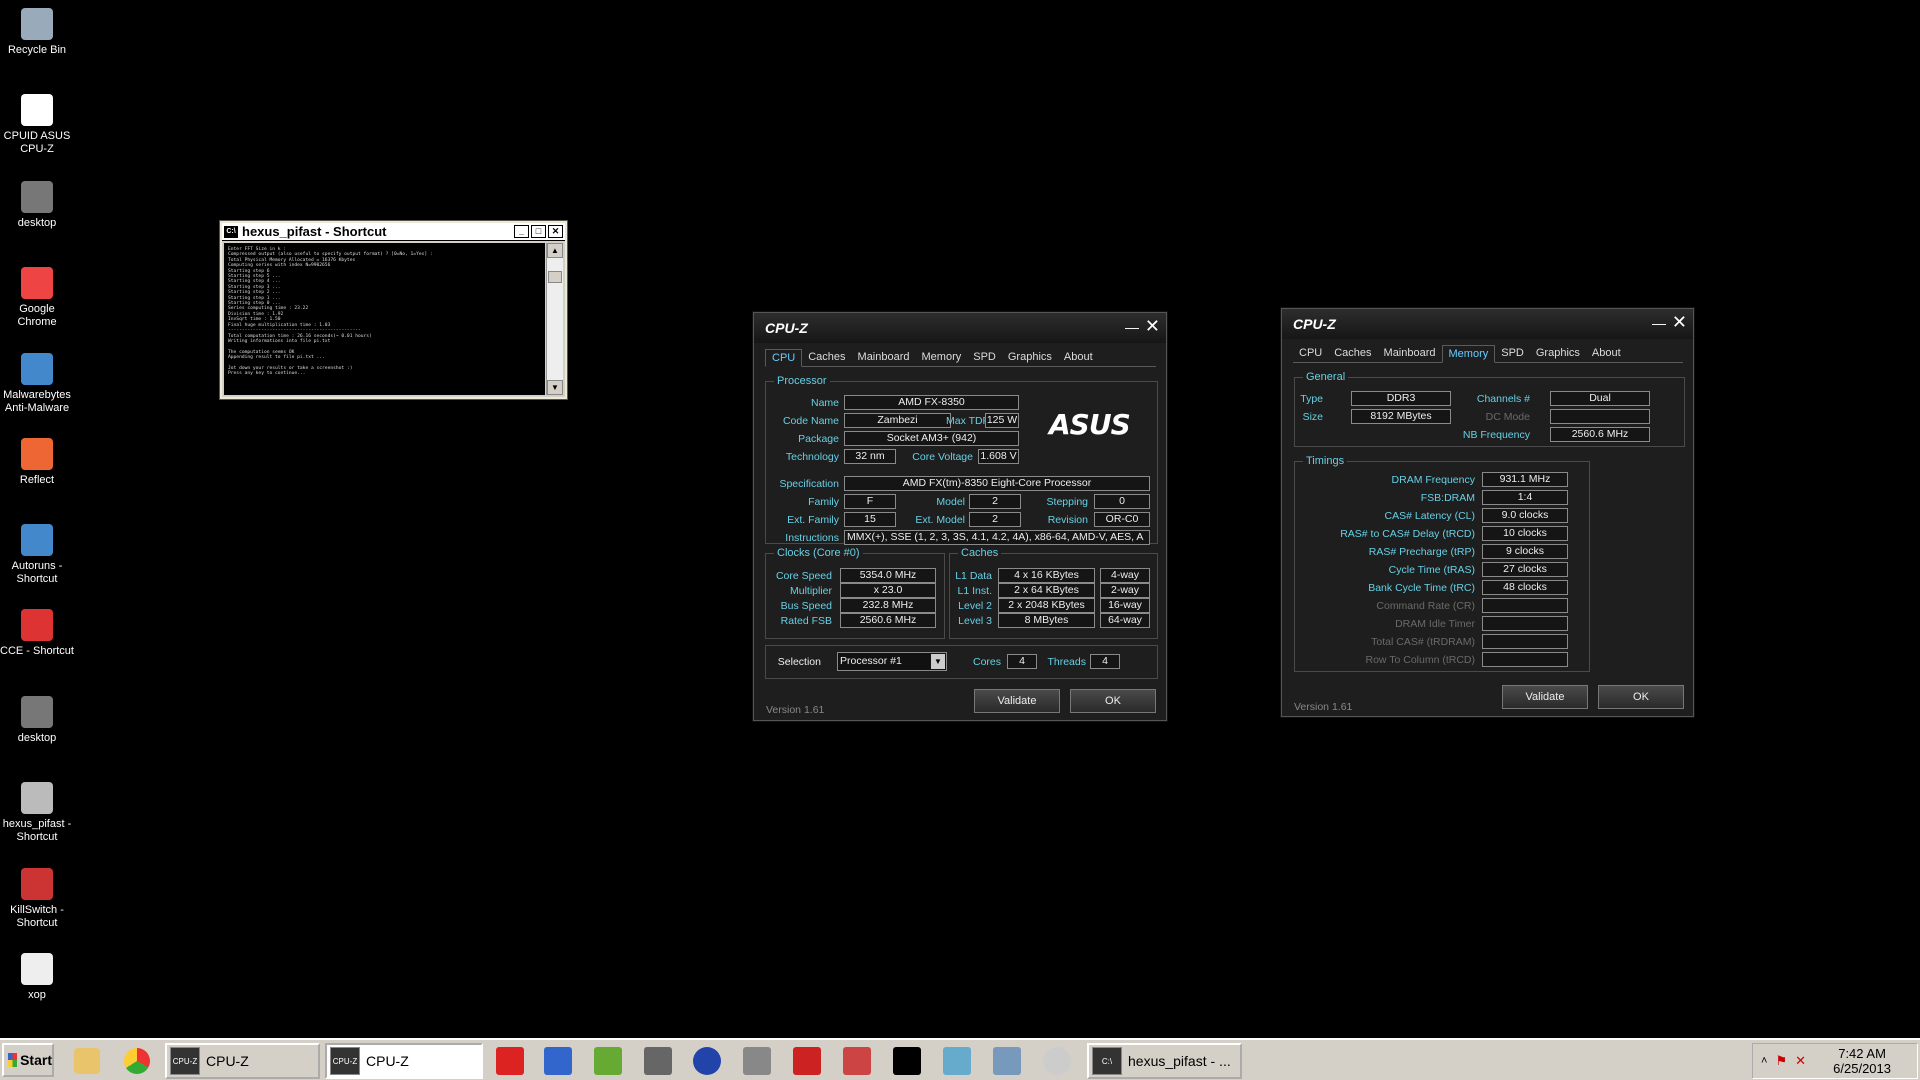 Image resolution: width=1920 pixels, height=1080 pixels. What do you see at coordinates (1764, 1061) in the screenshot?
I see `chevron-up-icon: ˄` at bounding box center [1764, 1061].